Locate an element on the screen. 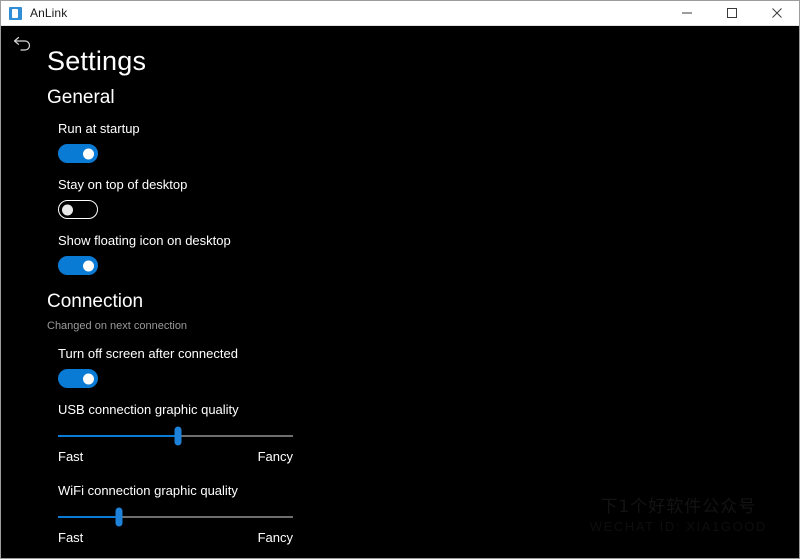  section-note-connection: Changed on next connection is located at coordinates (117, 326).